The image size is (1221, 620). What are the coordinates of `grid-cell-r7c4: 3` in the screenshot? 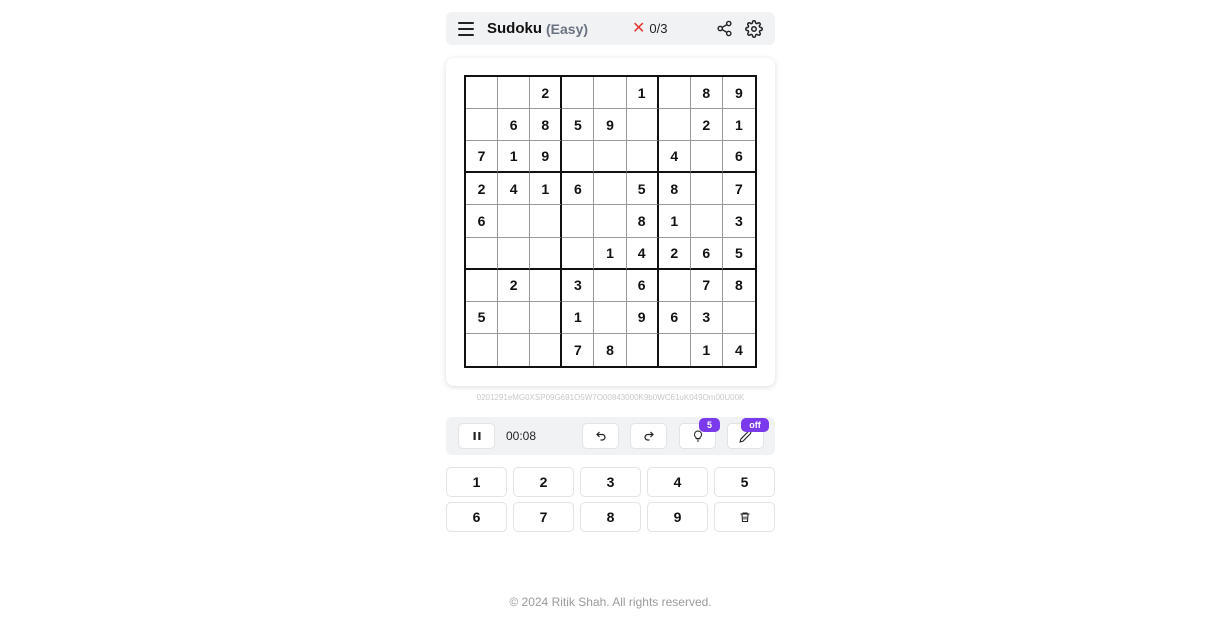 It's located at (578, 285).